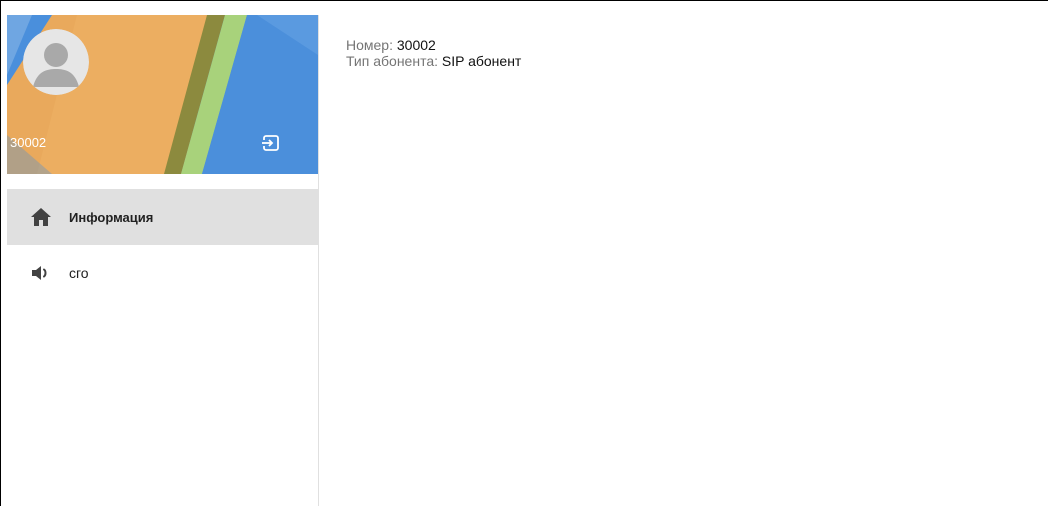  Describe the element at coordinates (79, 273) in the screenshot. I see `sidebar-item-label: сго` at that location.